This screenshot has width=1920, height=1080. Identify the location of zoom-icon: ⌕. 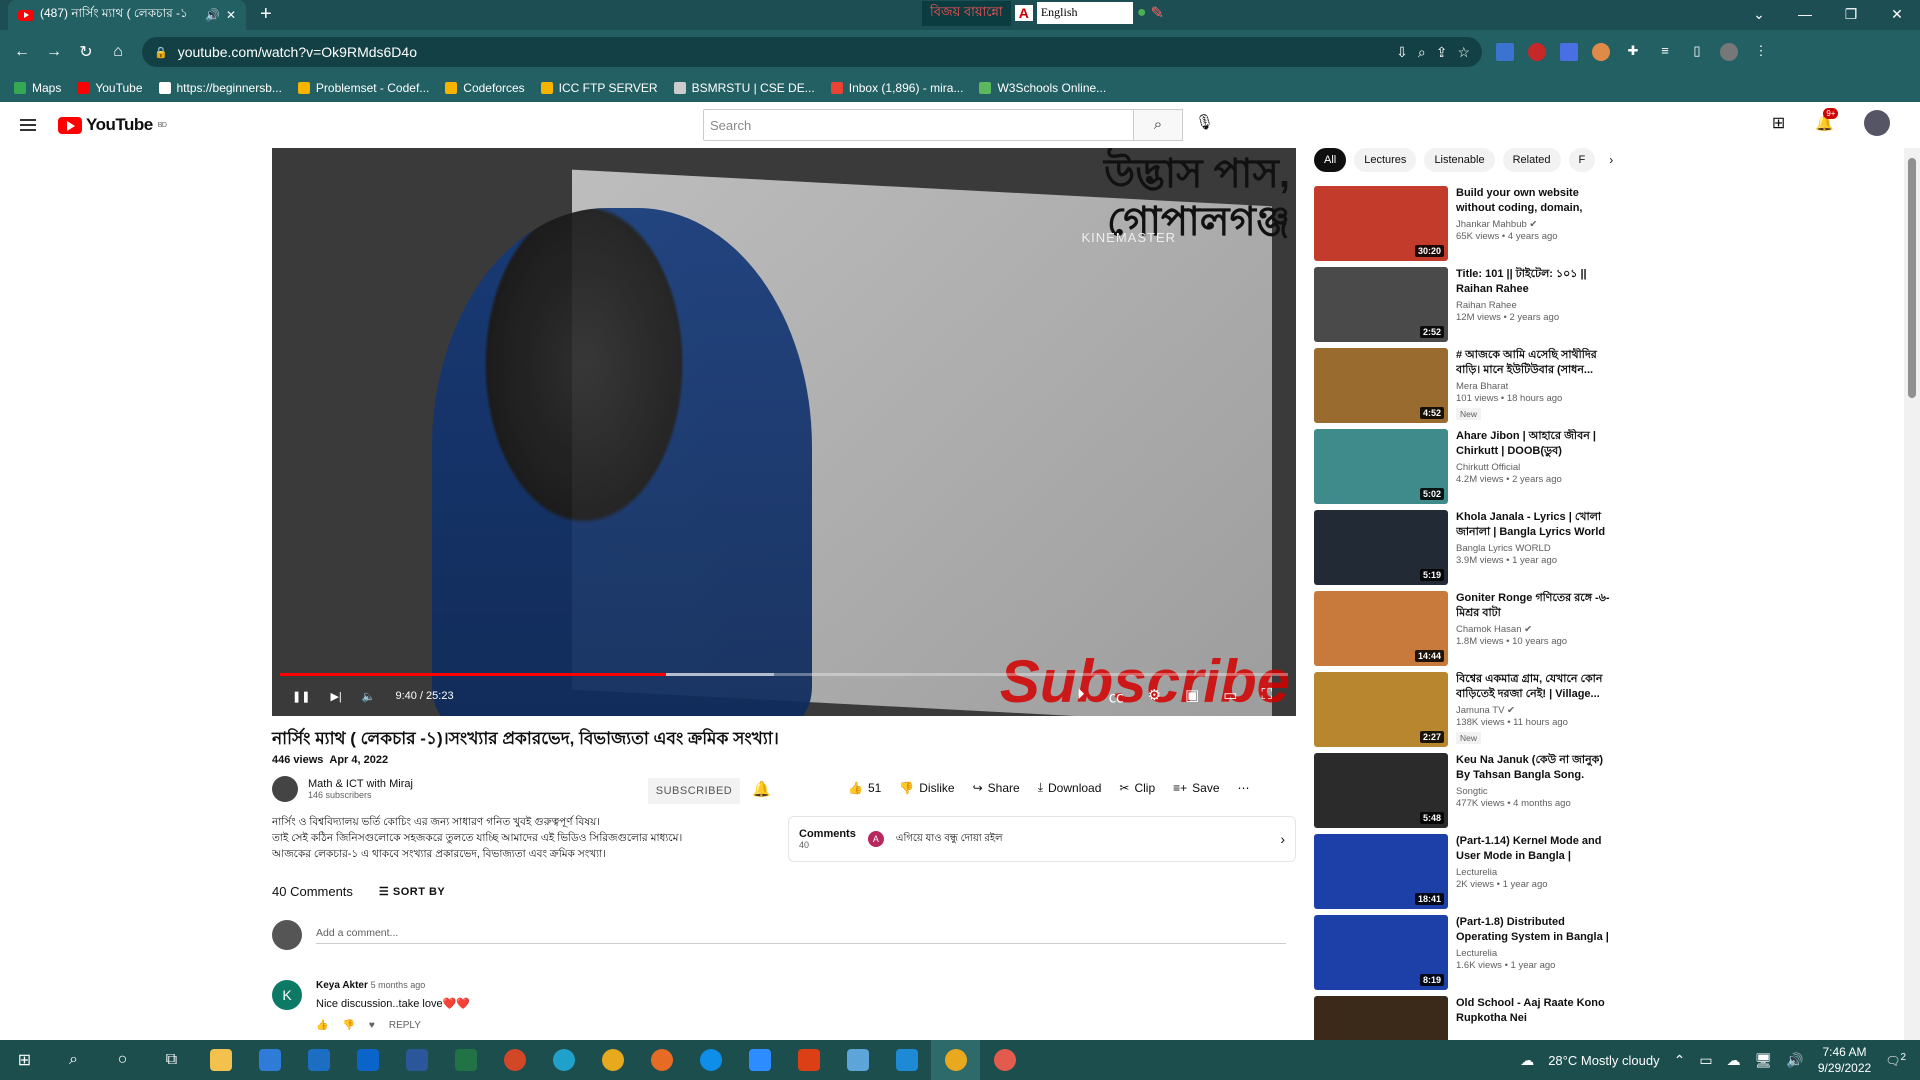
(1422, 52).